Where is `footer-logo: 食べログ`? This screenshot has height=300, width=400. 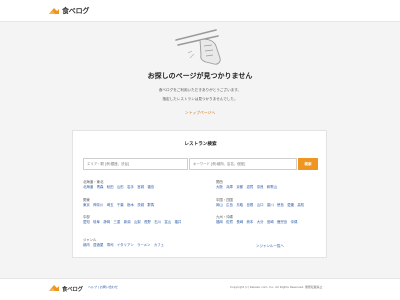 footer-logo: 食べログ is located at coordinates (65, 288).